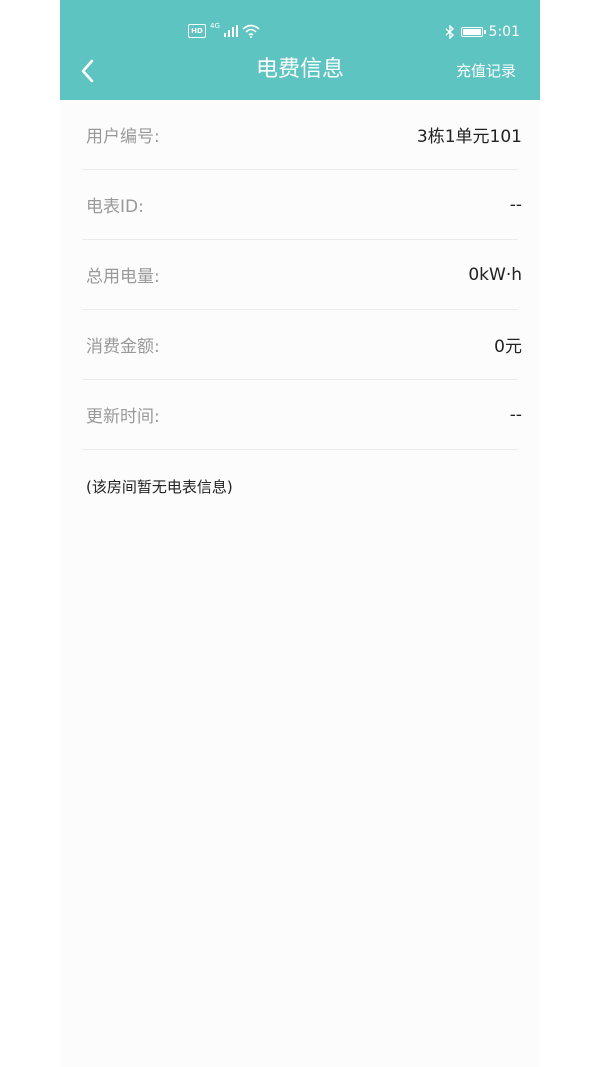 This screenshot has width=600, height=1067. What do you see at coordinates (515, 204) in the screenshot?
I see `meter-id-value: --` at bounding box center [515, 204].